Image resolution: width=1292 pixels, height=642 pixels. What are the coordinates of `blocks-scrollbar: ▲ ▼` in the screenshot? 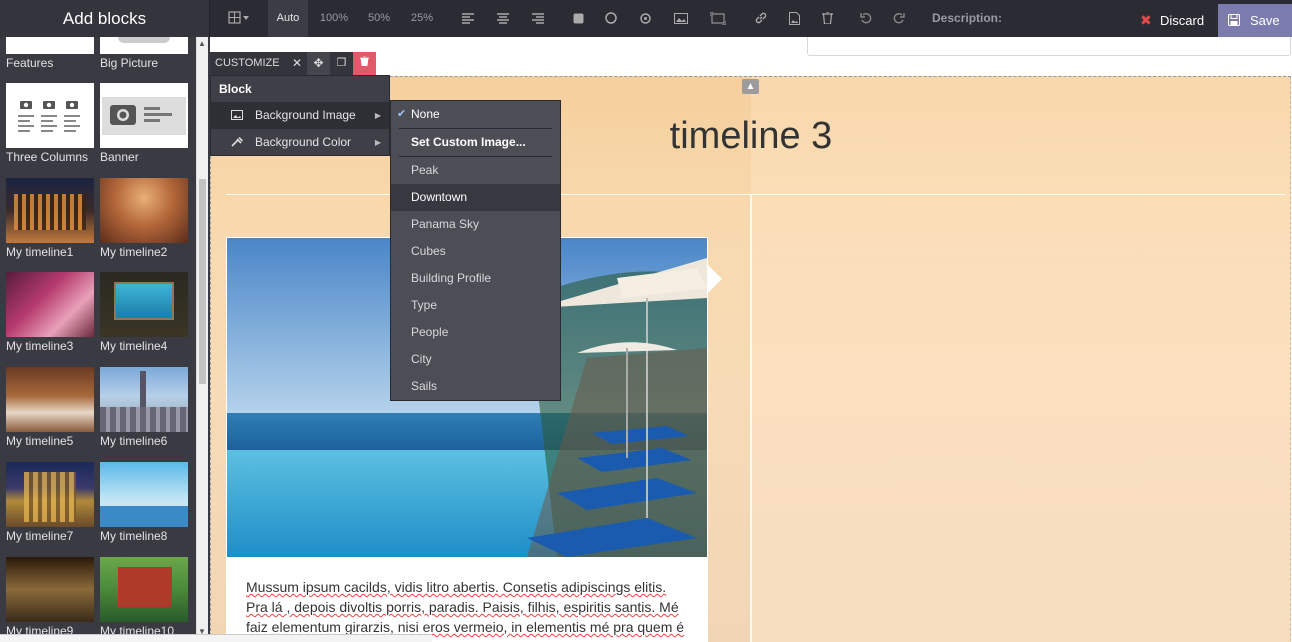 It's located at (202, 339).